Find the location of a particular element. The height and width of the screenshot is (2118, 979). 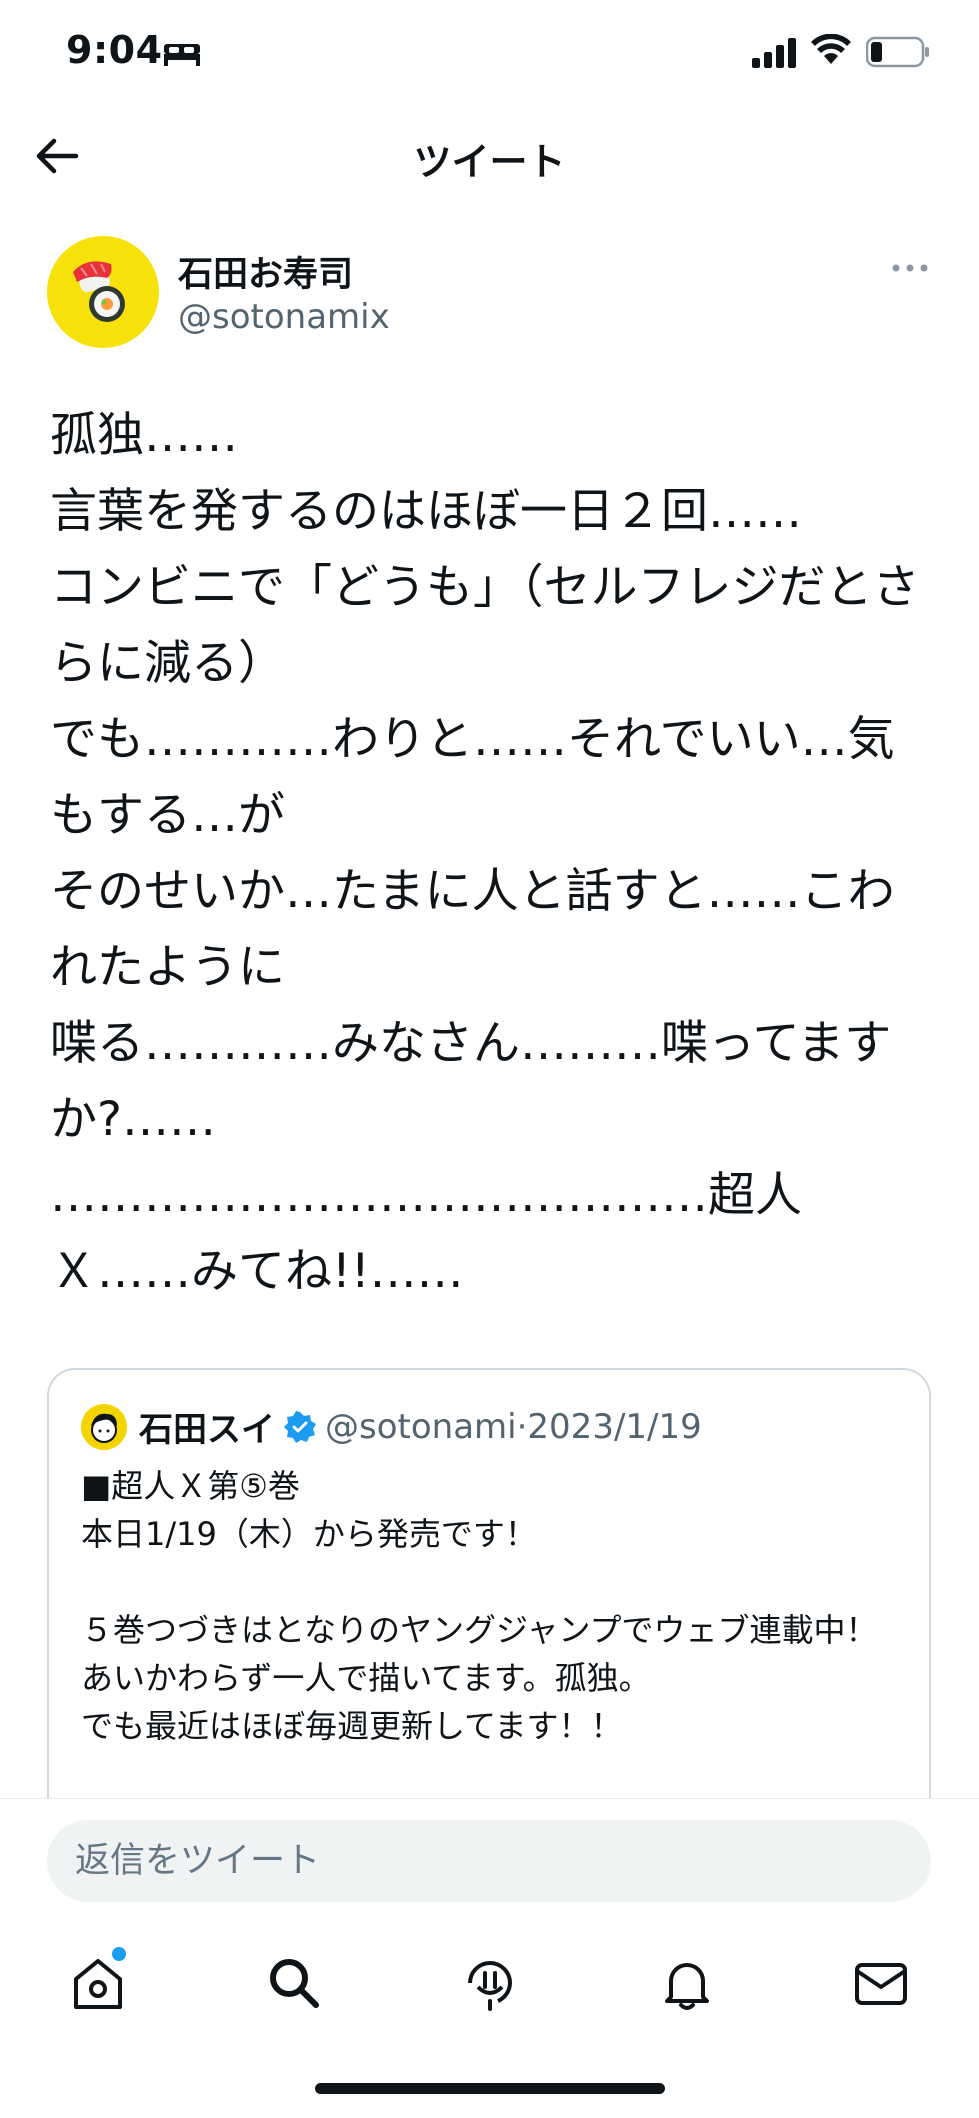

status-bar: 9:04 is located at coordinates (489, 52).